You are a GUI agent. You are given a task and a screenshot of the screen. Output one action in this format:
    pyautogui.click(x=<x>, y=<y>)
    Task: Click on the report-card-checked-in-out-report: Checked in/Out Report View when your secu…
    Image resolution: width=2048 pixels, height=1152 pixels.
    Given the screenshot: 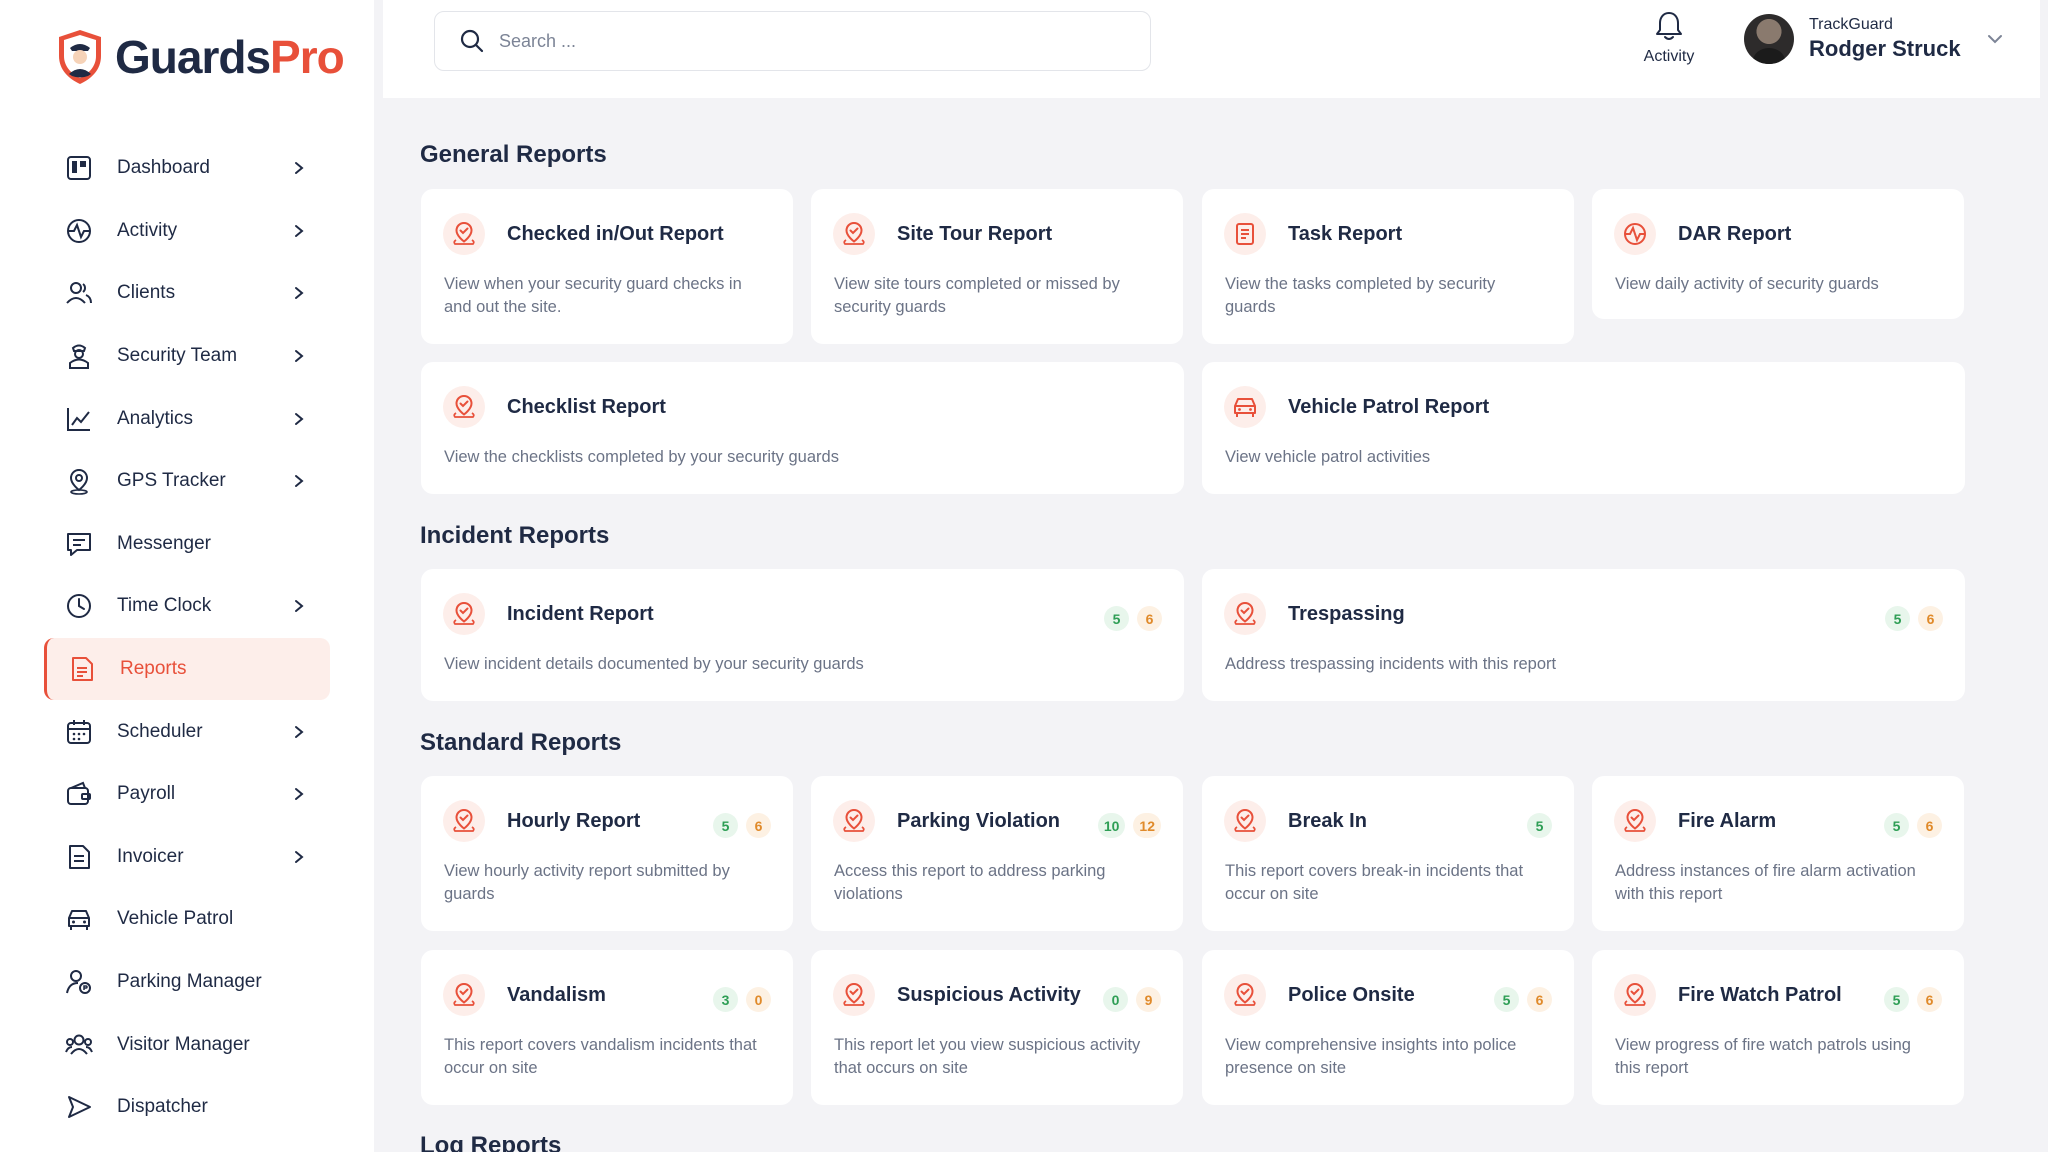 What is the action you would take?
    pyautogui.click(x=607, y=266)
    